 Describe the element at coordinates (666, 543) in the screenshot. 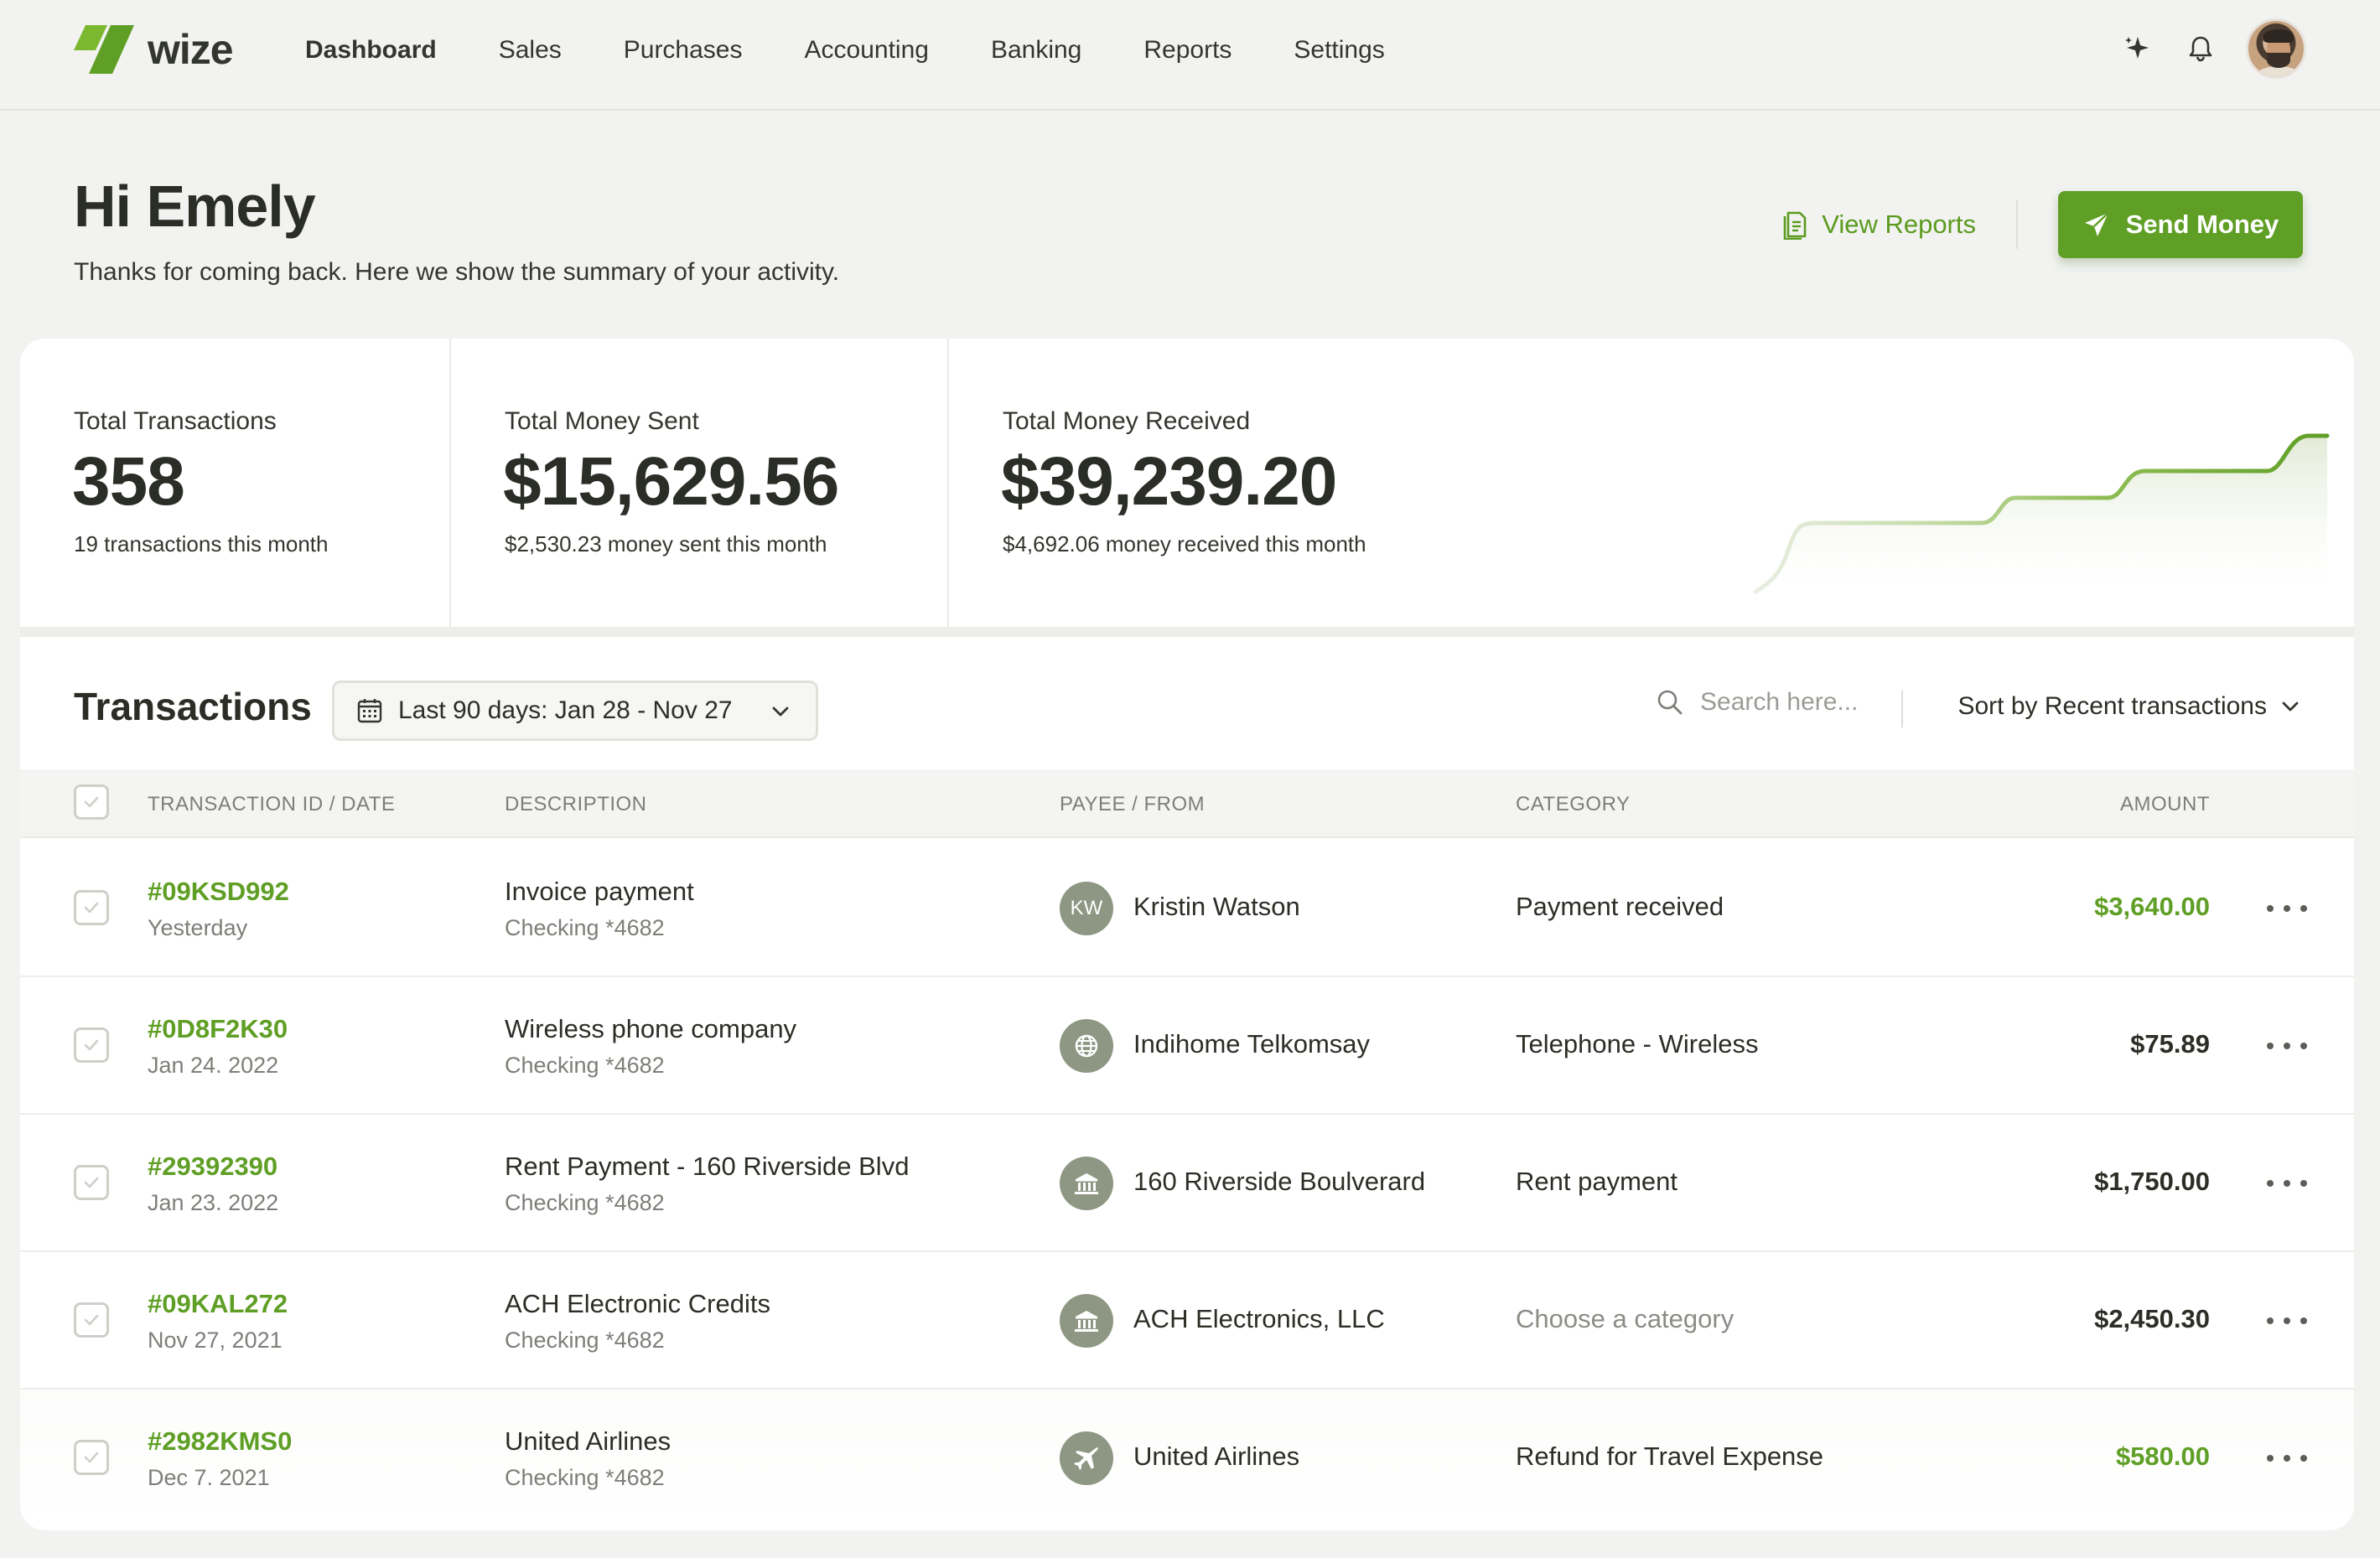

I see `stat-note: $2,530.23 money sent this month` at that location.